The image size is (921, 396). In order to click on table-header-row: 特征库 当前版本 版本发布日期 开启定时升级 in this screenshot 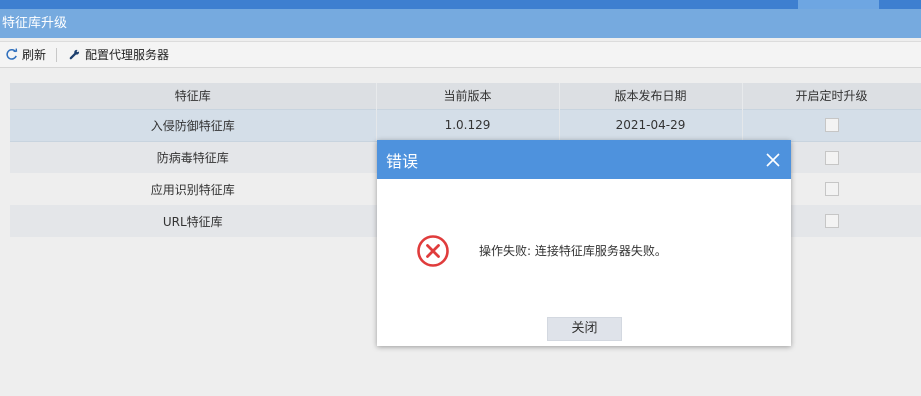, I will do `click(465, 96)`.